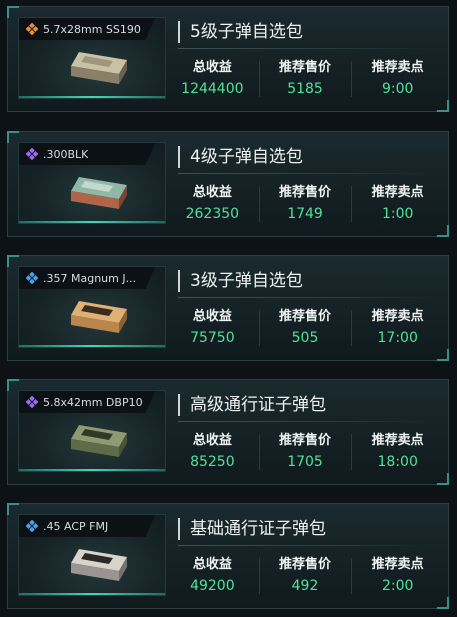  I want to click on orange-diamond-cluster-icon, so click(32, 29).